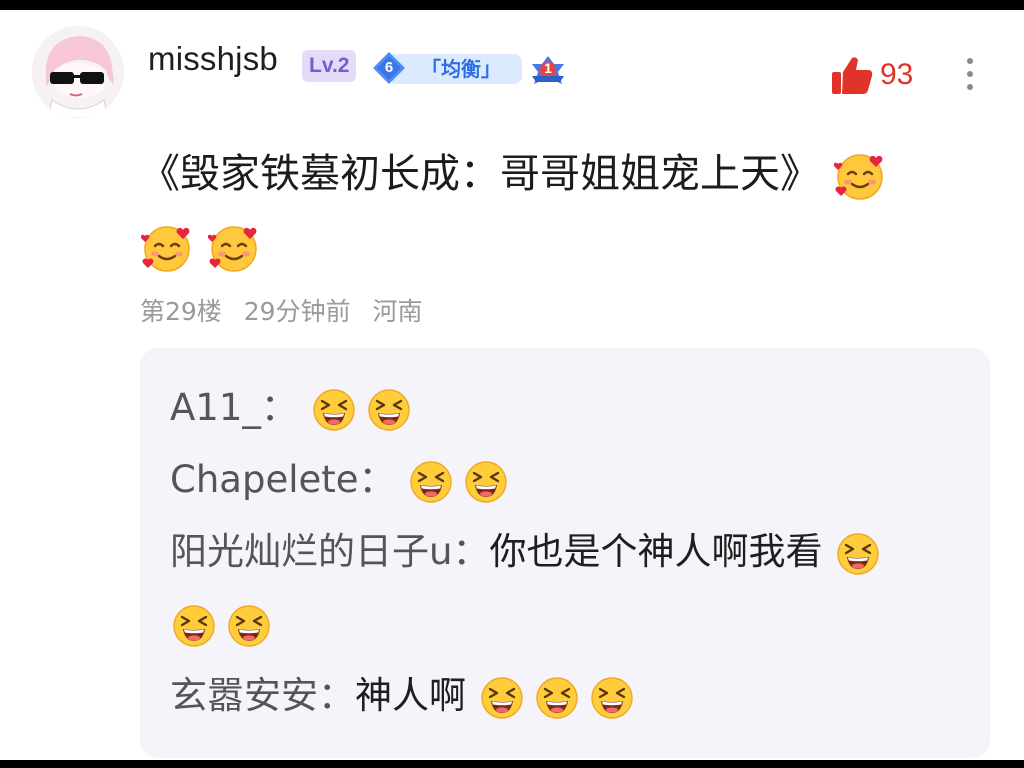  Describe the element at coordinates (262, 695) in the screenshot. I see `reply-author: 玄嚣安安：` at that location.